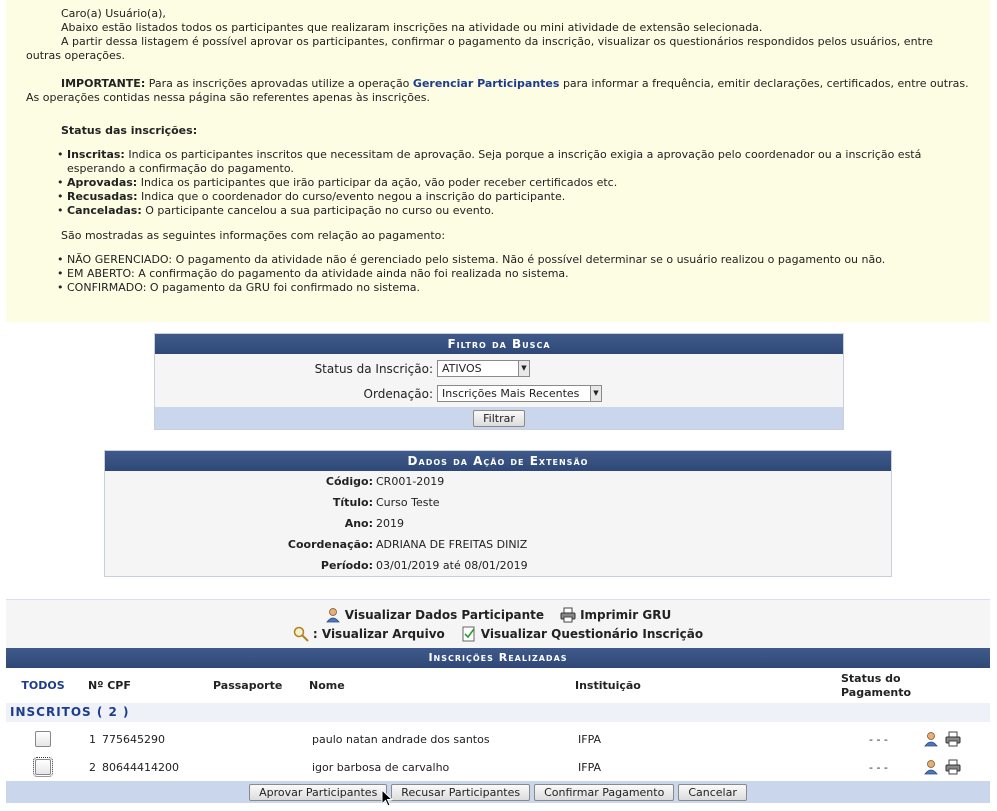 Image resolution: width=997 pixels, height=811 pixels. I want to click on select-all-link: TODOS, so click(43, 685).